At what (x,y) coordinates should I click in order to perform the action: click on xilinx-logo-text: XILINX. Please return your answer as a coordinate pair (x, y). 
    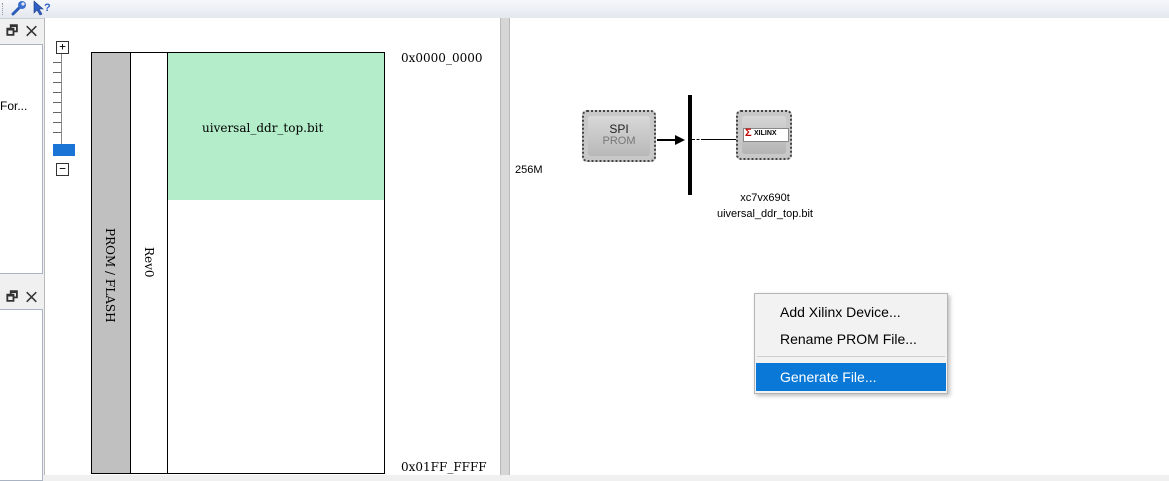
    Looking at the image, I should click on (765, 133).